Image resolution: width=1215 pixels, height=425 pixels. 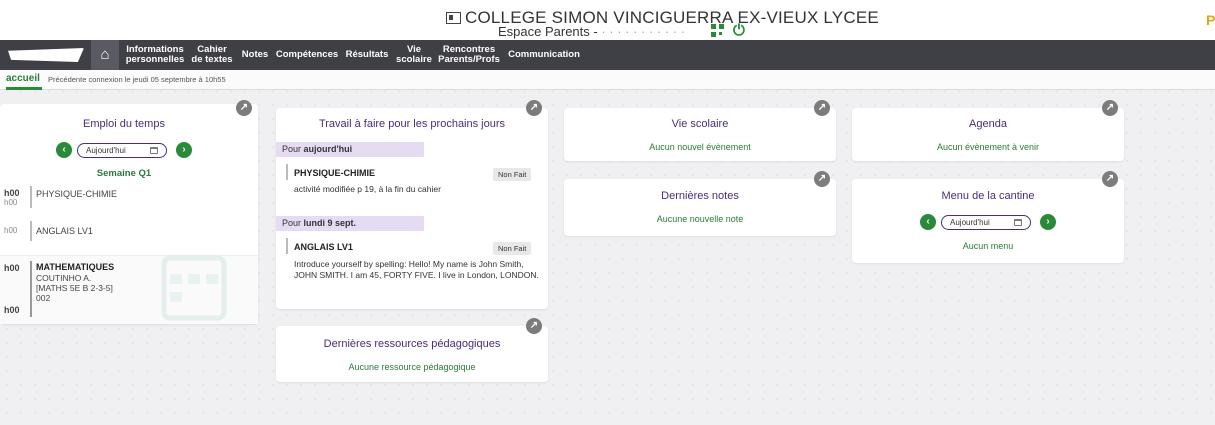 What do you see at coordinates (739, 30) in the screenshot?
I see `power-icon: ⏻` at bounding box center [739, 30].